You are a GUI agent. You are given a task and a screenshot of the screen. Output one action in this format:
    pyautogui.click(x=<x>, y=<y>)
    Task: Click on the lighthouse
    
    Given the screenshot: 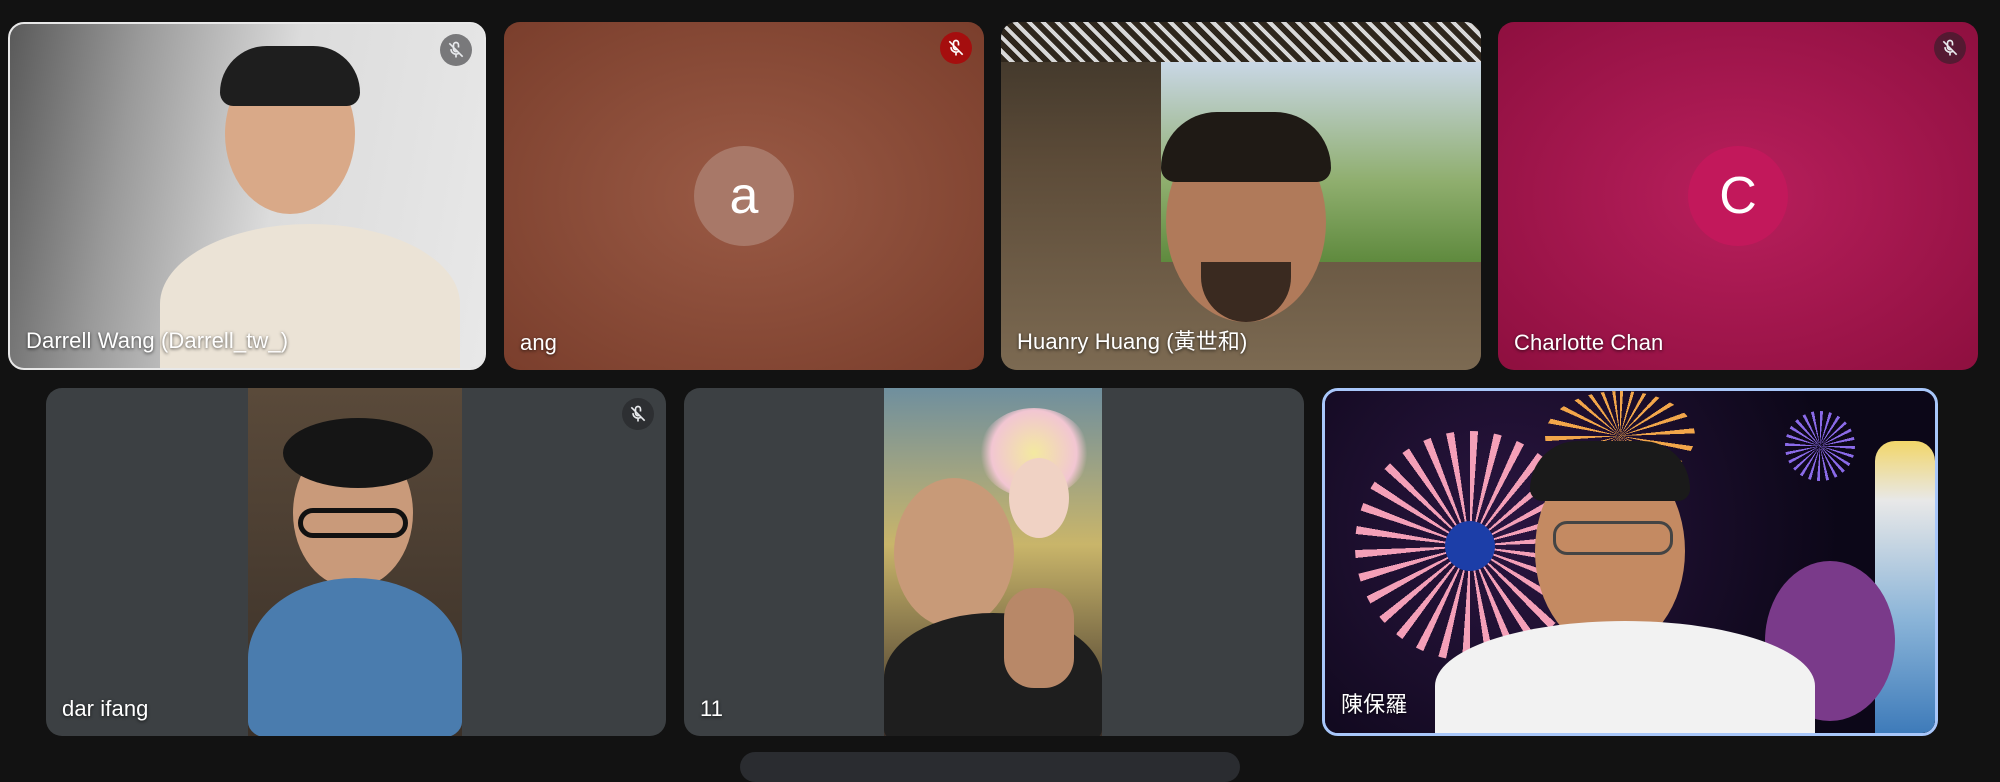 What is the action you would take?
    pyautogui.click(x=1905, y=587)
    